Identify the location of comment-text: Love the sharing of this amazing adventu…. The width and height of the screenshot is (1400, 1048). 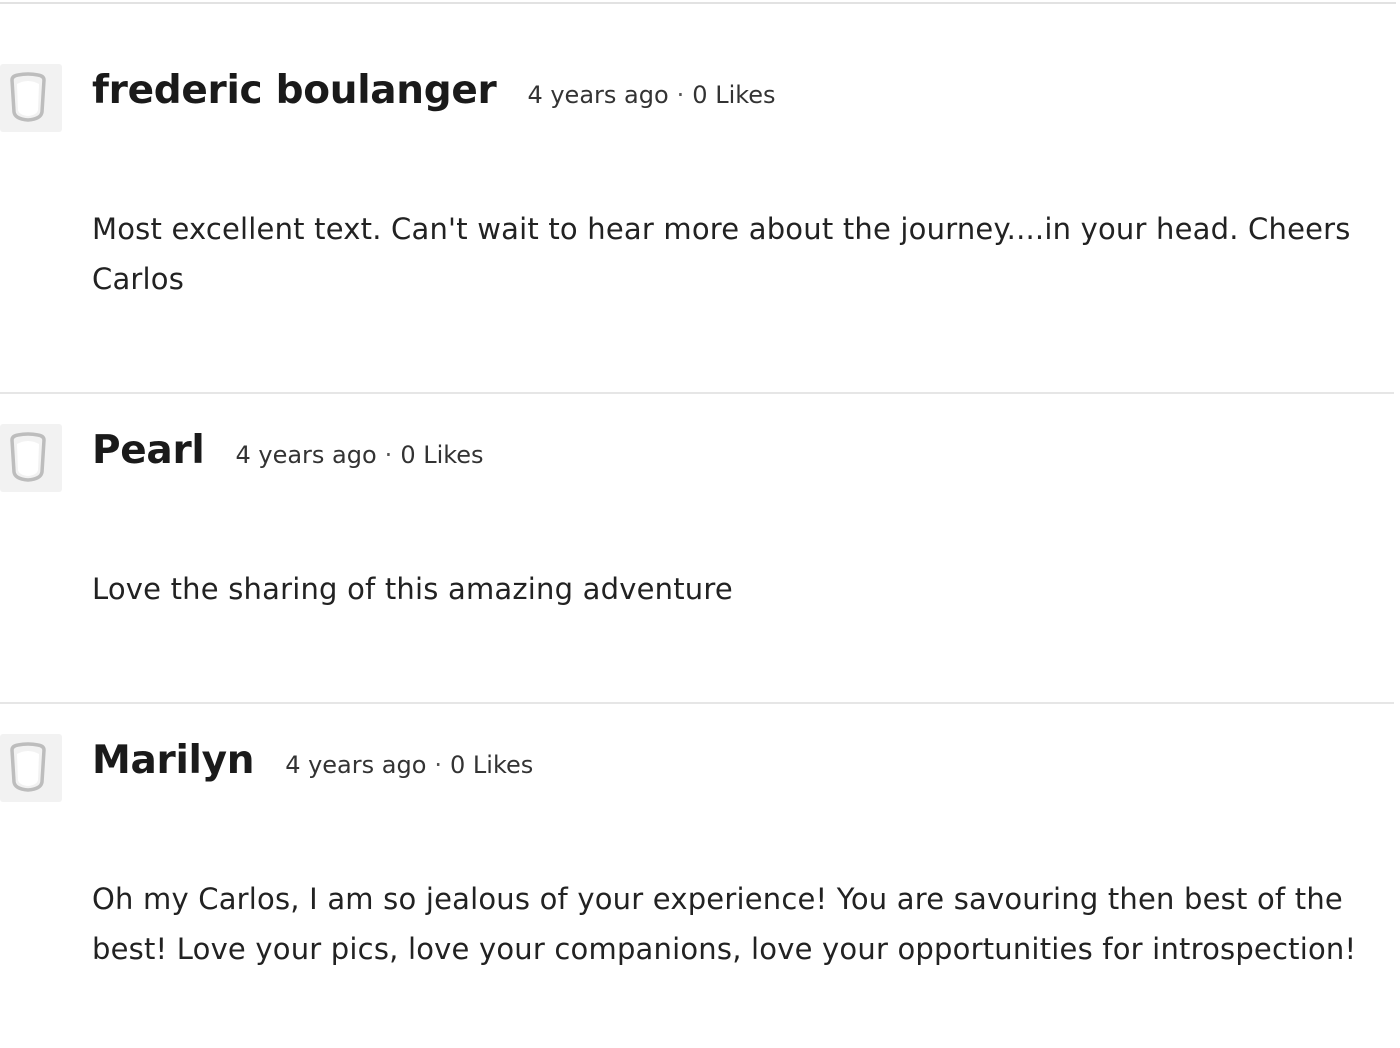
(412, 589).